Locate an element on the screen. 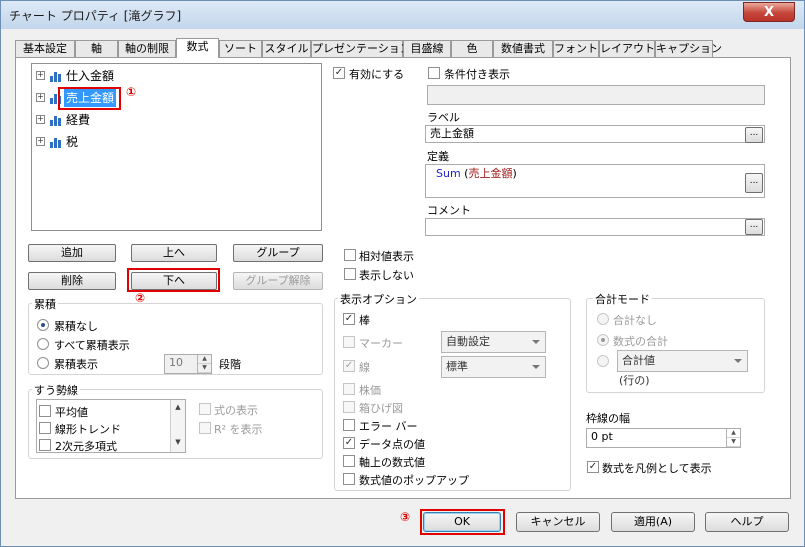  steps-spinner: ▲ ▼ is located at coordinates (204, 364).